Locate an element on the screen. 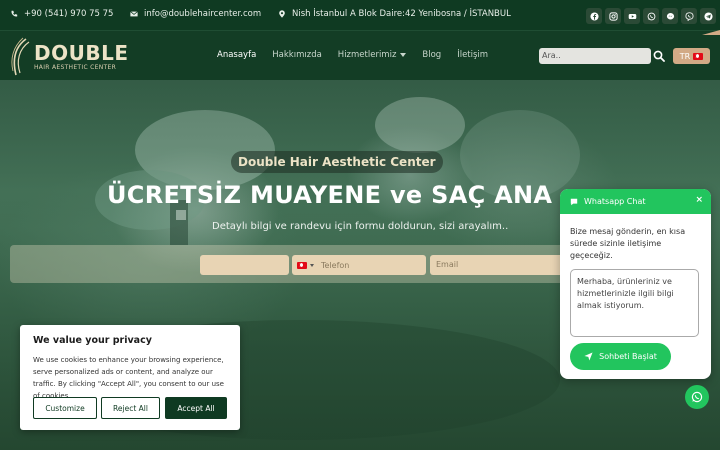 The image size is (720, 450). email-info: info@doublehaircenter.com is located at coordinates (195, 14).